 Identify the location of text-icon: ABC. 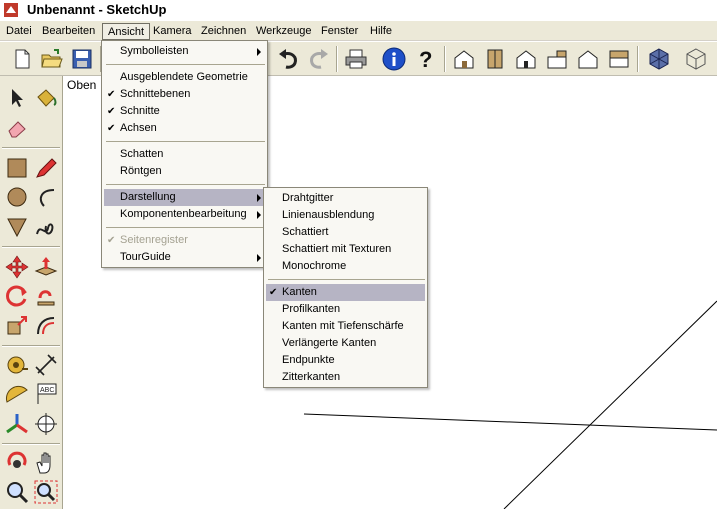
(46, 394).